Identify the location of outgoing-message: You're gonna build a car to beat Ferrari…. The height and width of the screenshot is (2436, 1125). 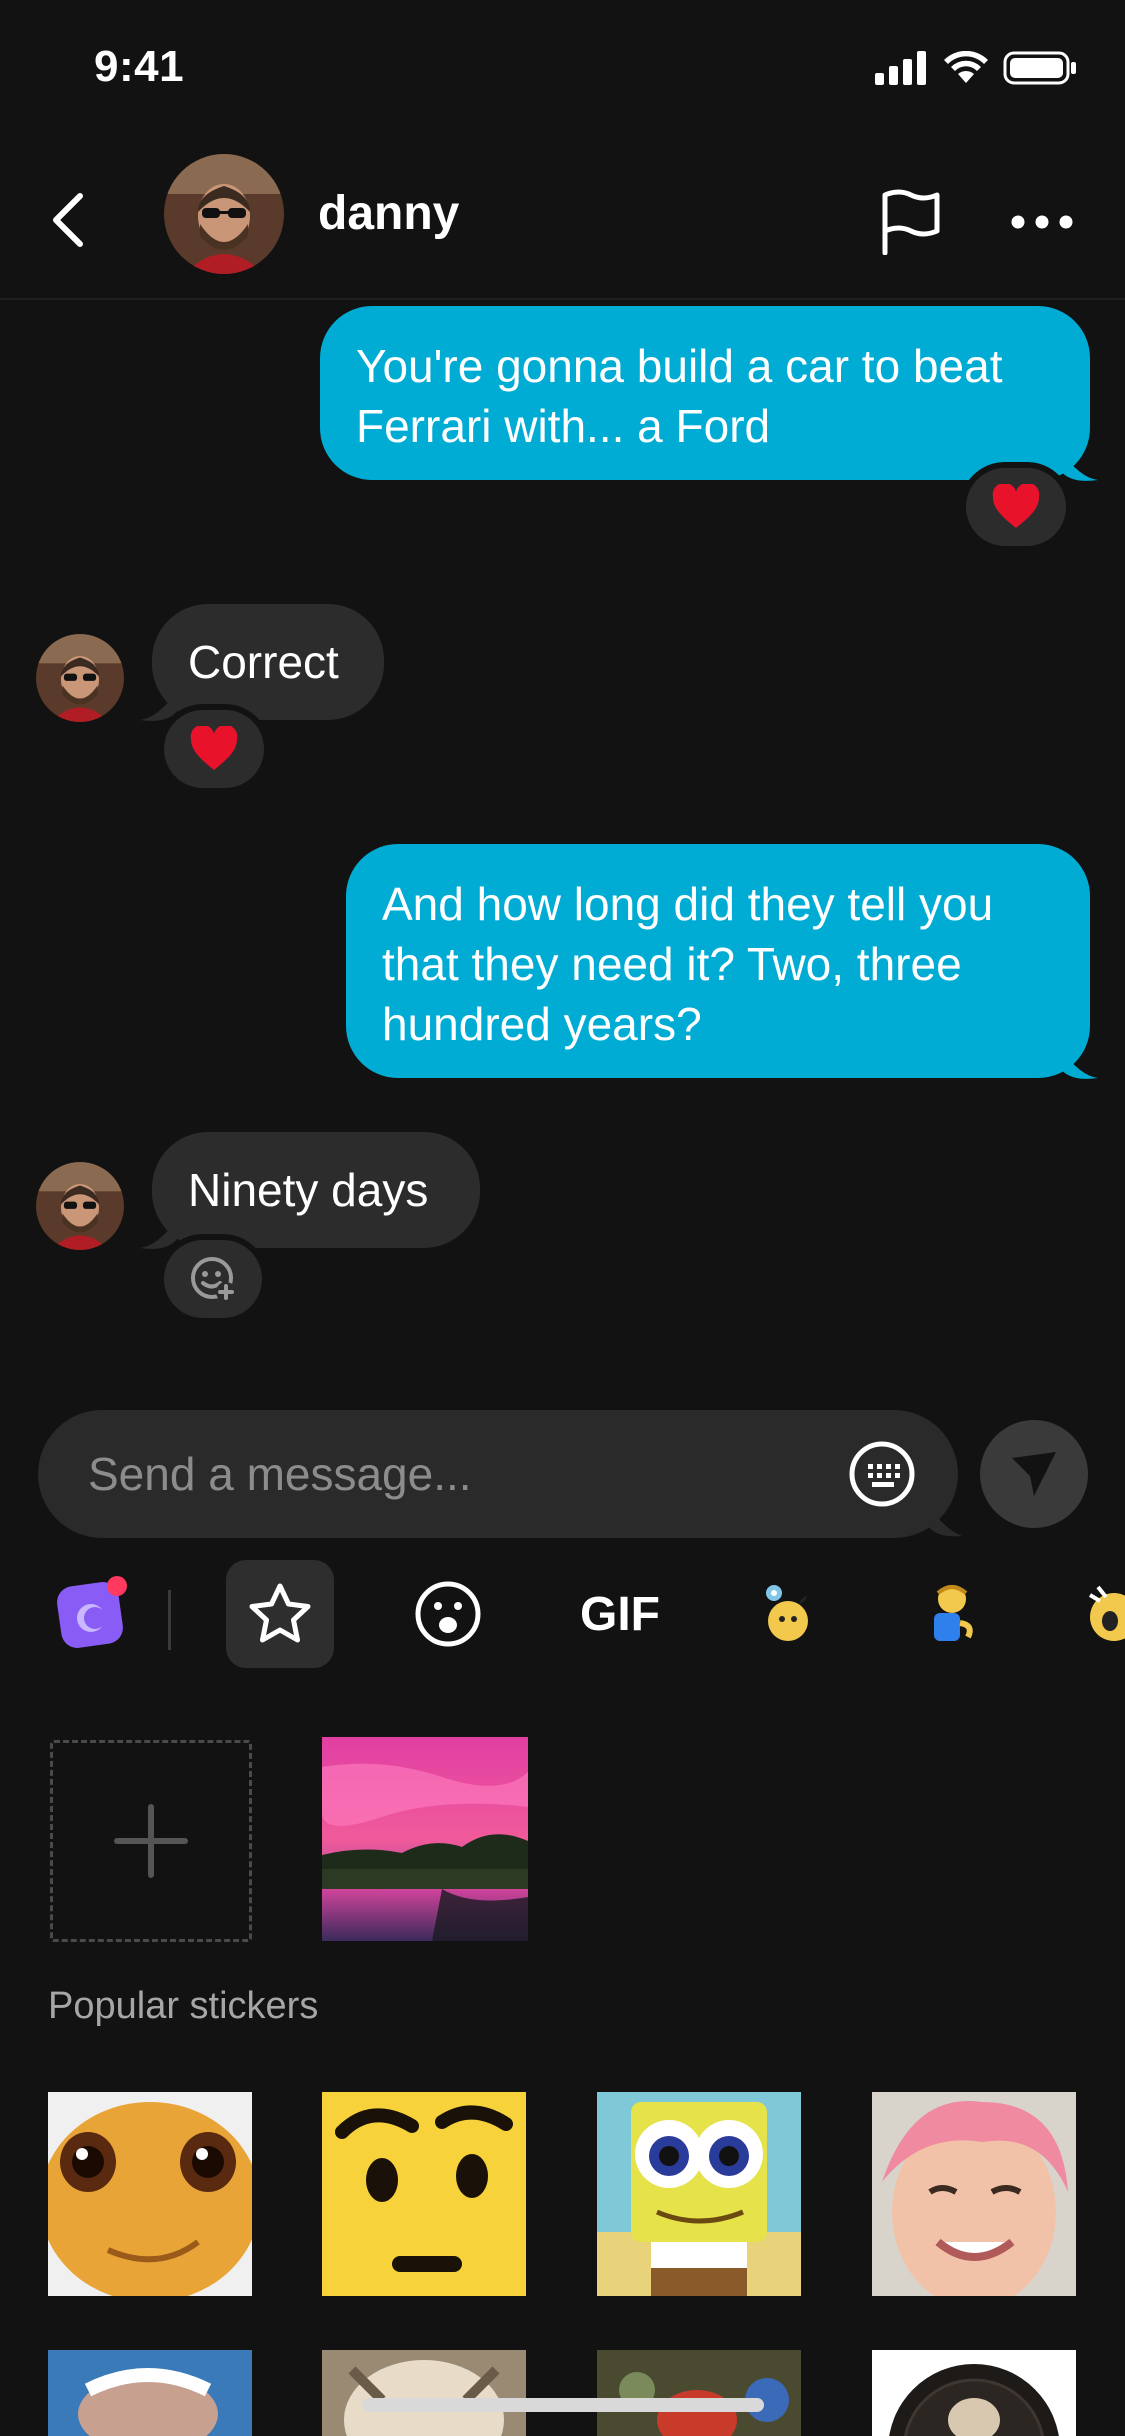
(705, 393).